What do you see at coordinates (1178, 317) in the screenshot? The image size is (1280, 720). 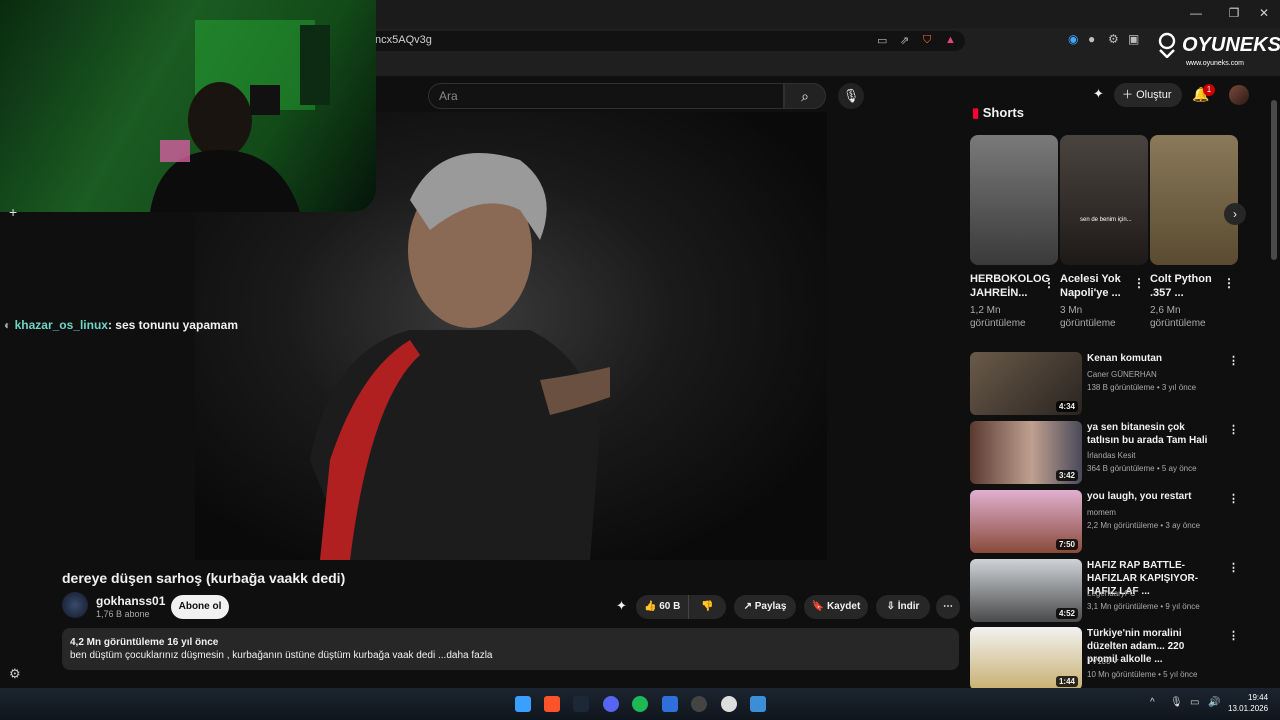 I see `short-views: 2,6 Mn görüntüleme` at bounding box center [1178, 317].